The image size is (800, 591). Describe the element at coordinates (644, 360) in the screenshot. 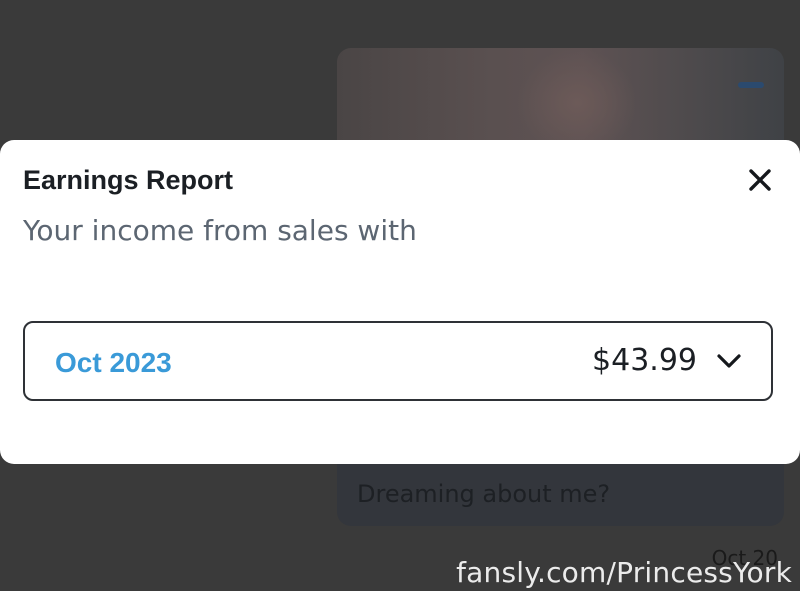

I see `earnings-amount: $43.99` at that location.